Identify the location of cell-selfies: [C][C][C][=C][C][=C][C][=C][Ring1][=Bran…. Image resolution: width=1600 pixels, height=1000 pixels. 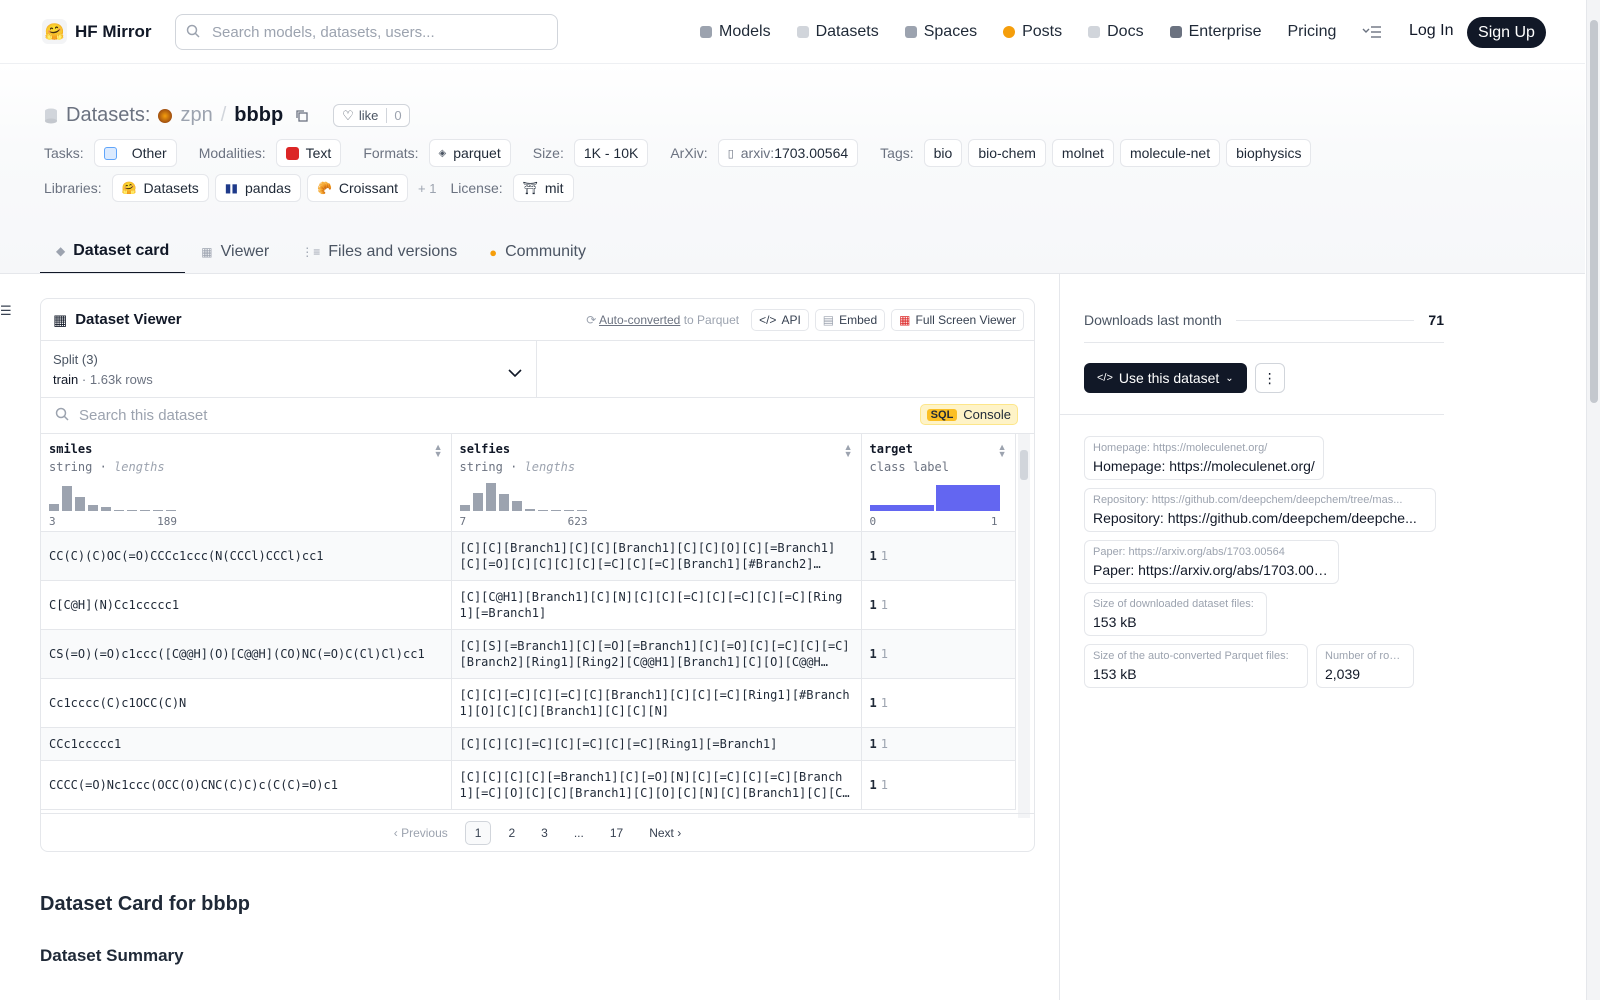
(656, 744).